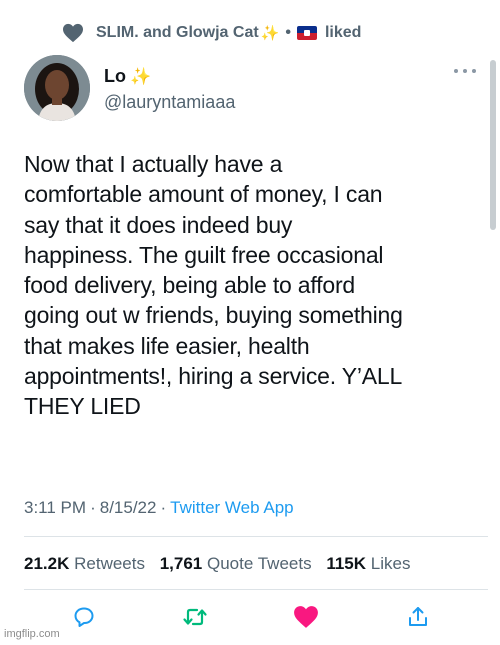 The height and width of the screenshot is (645, 500). Describe the element at coordinates (493, 145) in the screenshot. I see `scrollbar` at that location.